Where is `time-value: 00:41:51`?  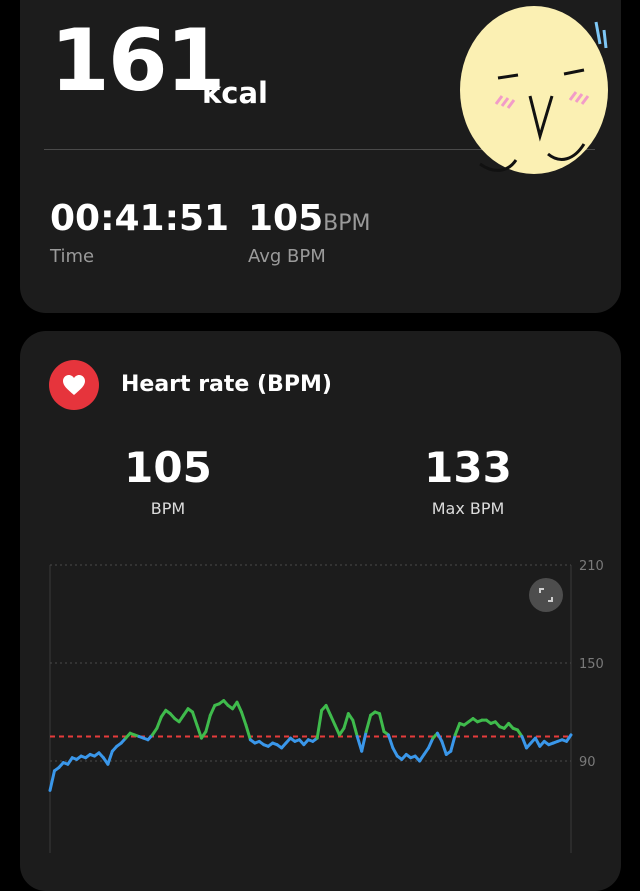
time-value: 00:41:51 is located at coordinates (140, 218).